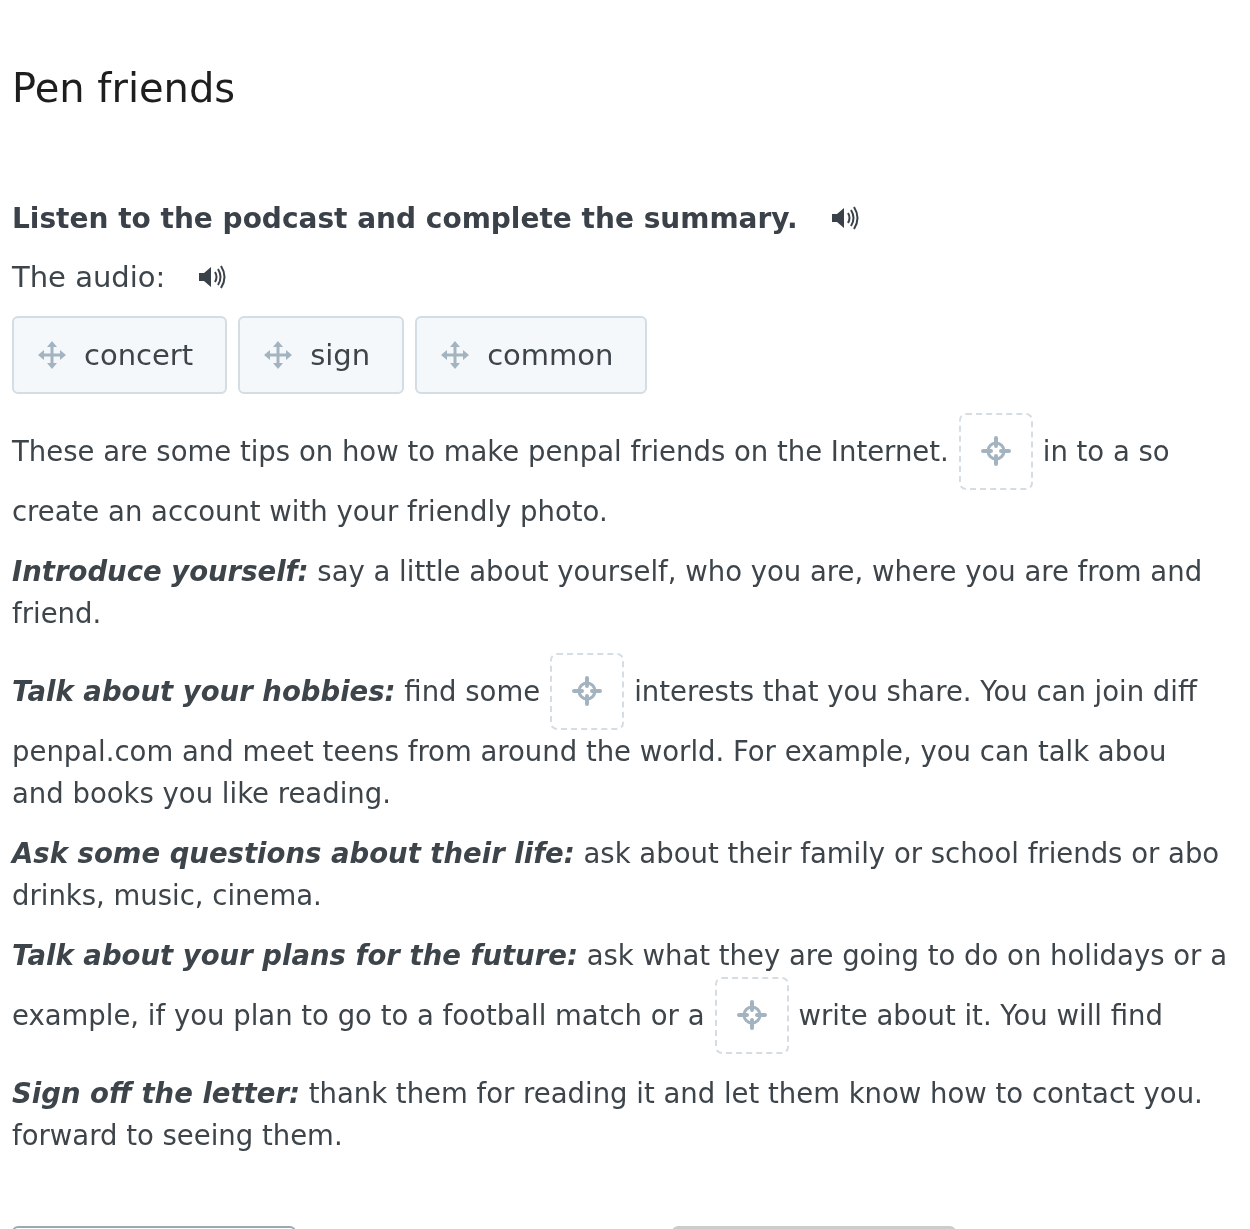 The width and height of the screenshot is (1250, 1229). I want to click on summary-text: Talk about your plans for the future: ask what they are going to do on holidays or a, so click(619, 955).